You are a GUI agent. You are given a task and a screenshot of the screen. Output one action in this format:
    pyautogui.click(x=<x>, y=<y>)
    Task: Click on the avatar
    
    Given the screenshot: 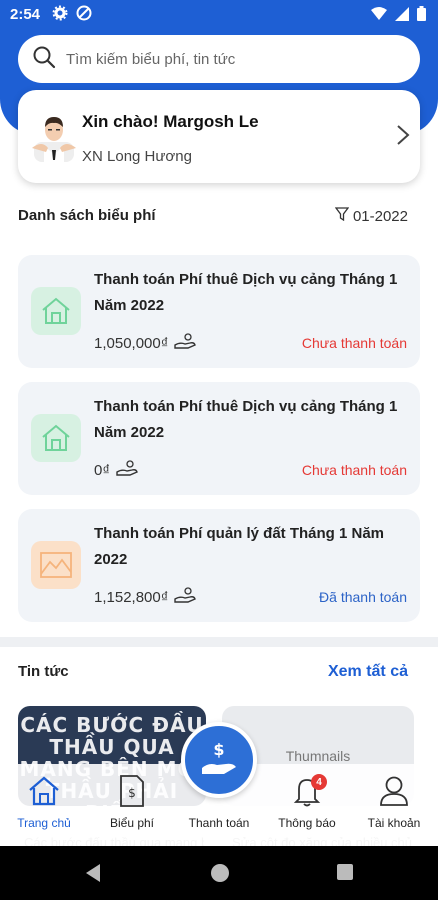 What is the action you would take?
    pyautogui.click(x=54, y=136)
    